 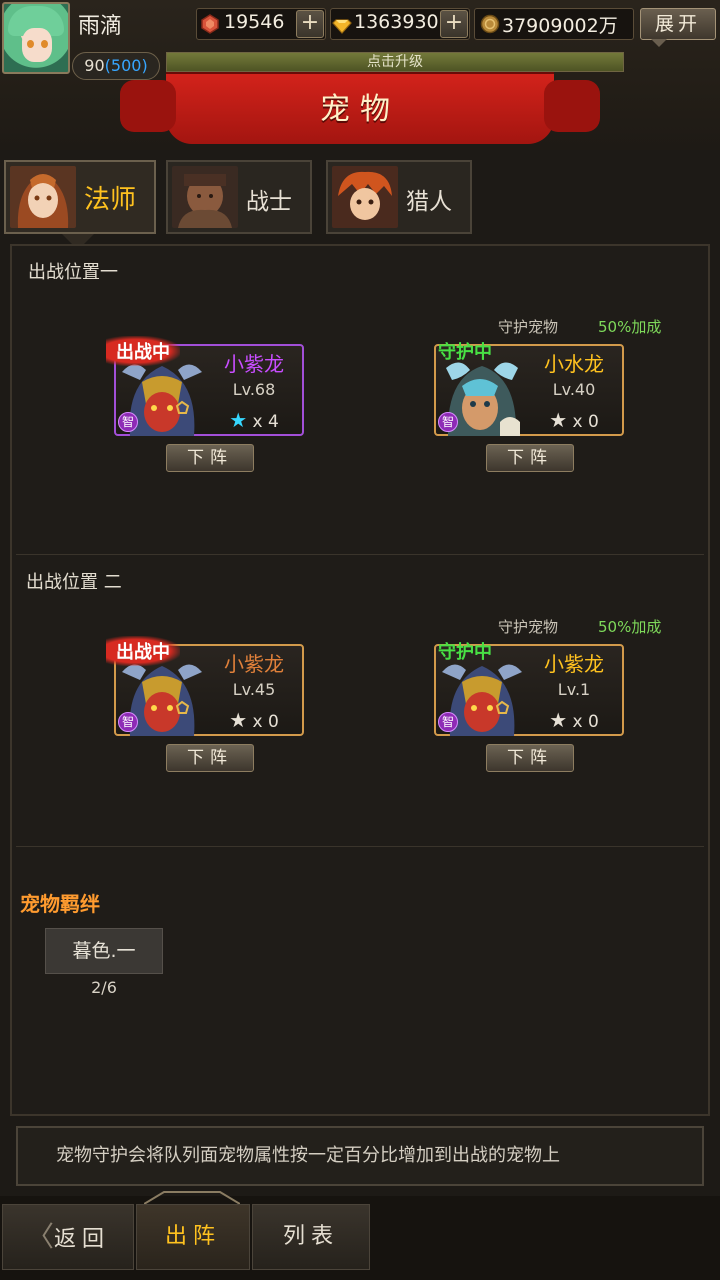 What do you see at coordinates (43, 197) in the screenshot?
I see `mage-portrait` at bounding box center [43, 197].